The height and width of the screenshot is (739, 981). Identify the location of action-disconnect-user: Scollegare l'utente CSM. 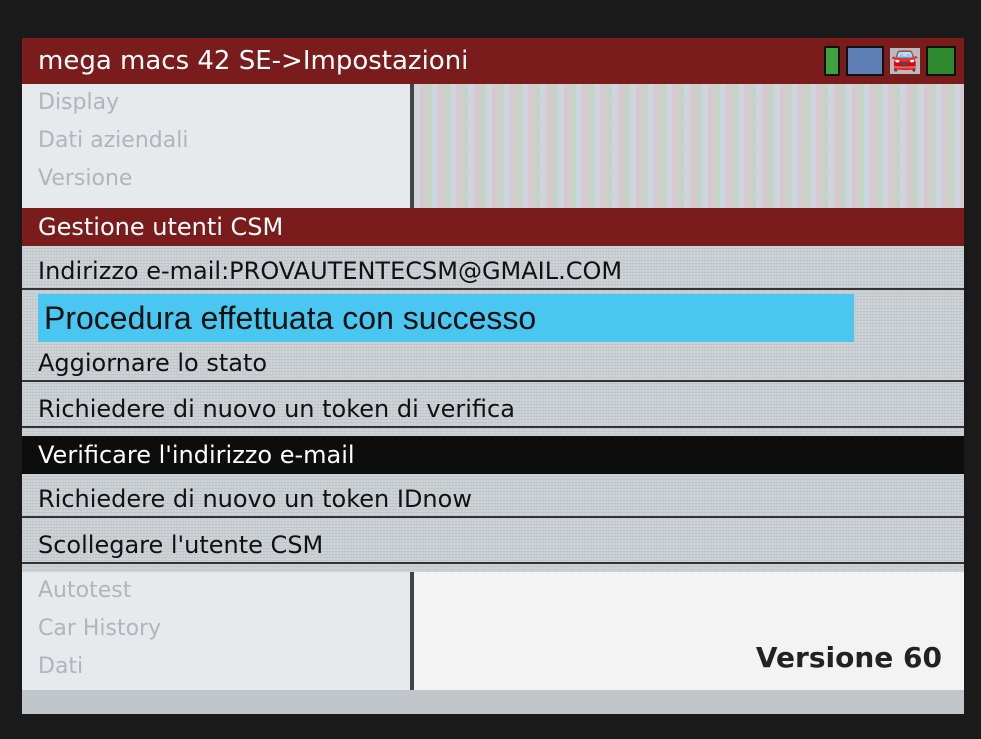
(493, 545).